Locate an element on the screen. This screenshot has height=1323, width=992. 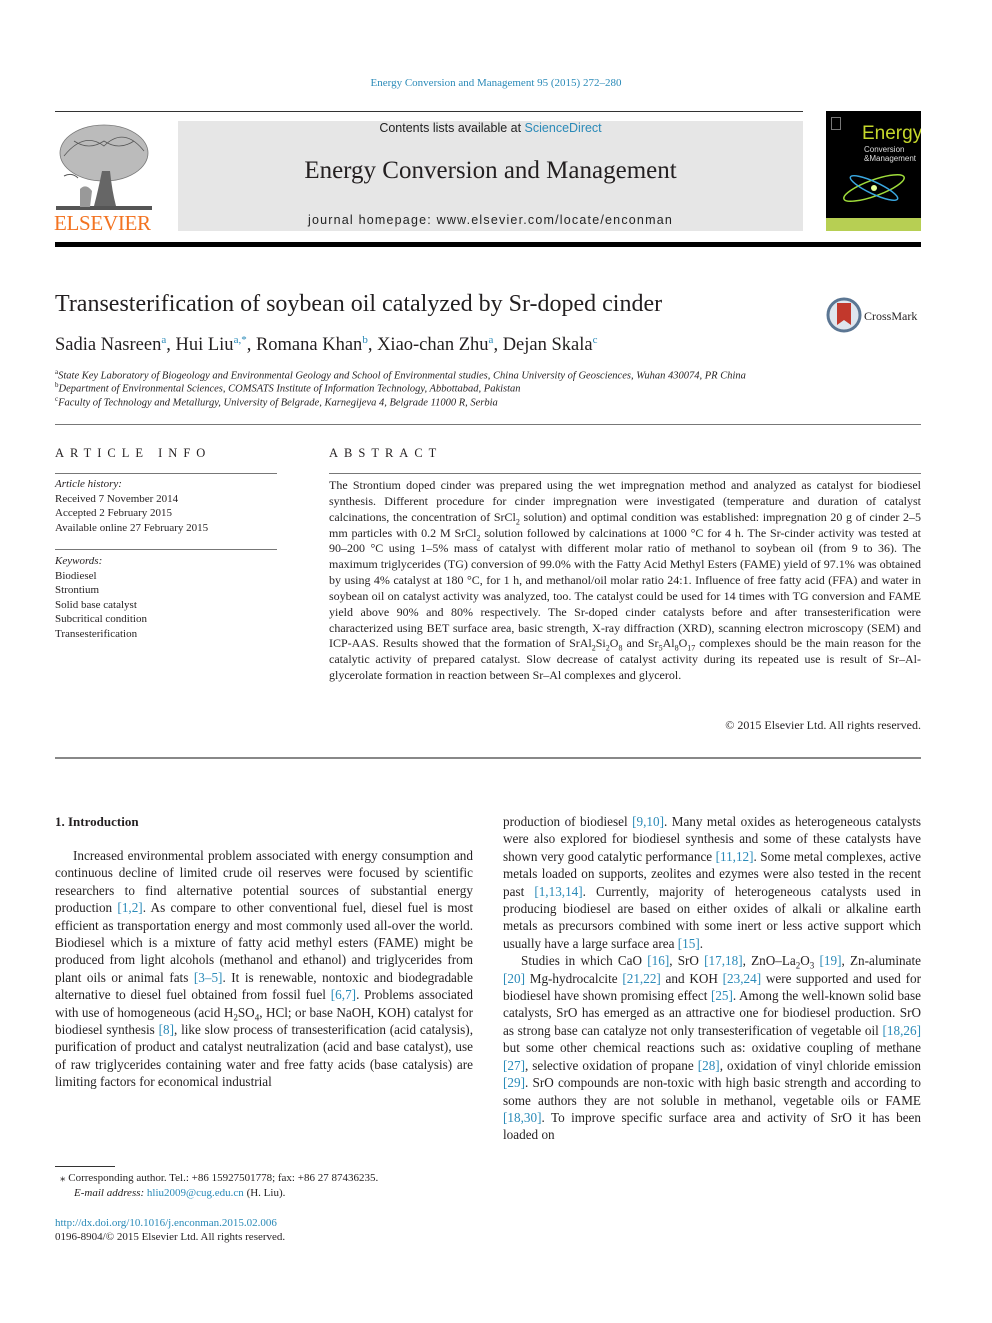
text-segment: , Zn-aluminate is located at coordinates (881, 961).